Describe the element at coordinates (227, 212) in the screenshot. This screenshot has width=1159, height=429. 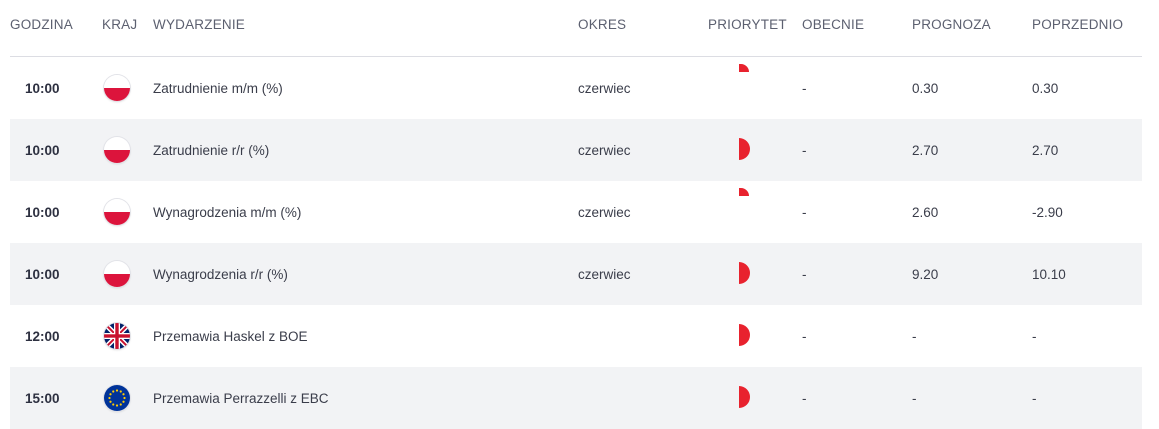
I see `event-name: Wynagrodzenia m/m (%)` at that location.